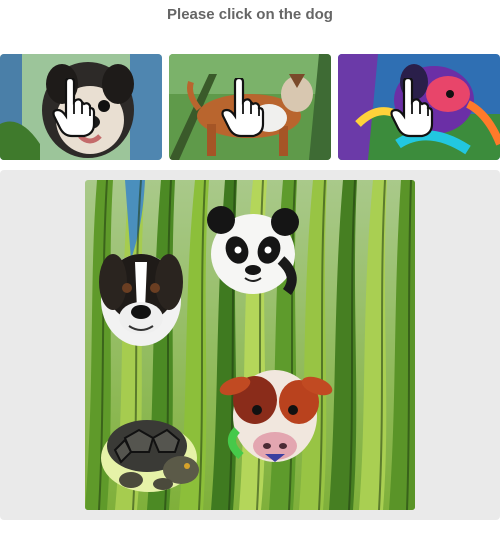 The width and height of the screenshot is (500, 536). I want to click on footer-fragment-left, so click(24, 532).